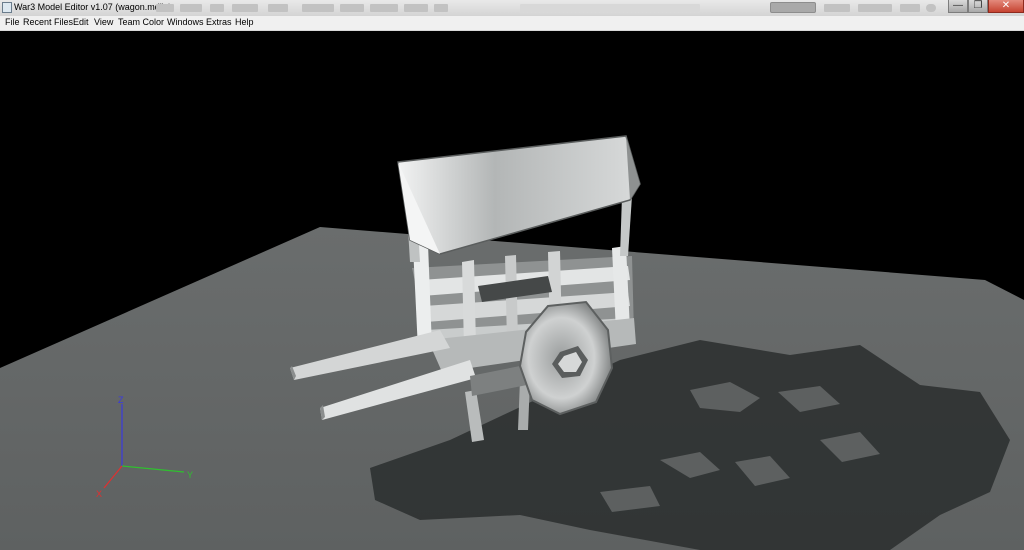 The image size is (1024, 550). I want to click on ghost-button, so click(793, 7).